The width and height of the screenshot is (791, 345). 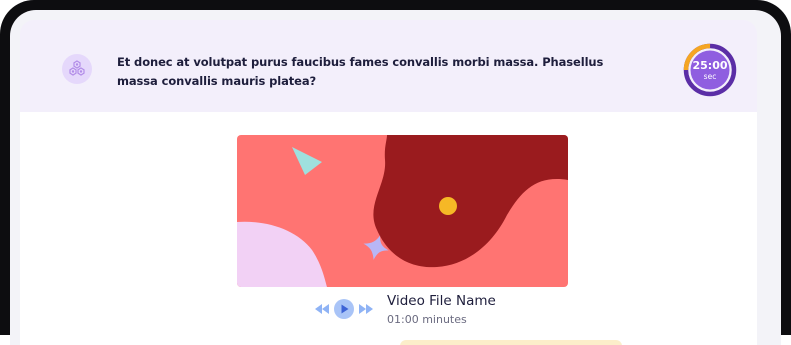 What do you see at coordinates (366, 309) in the screenshot?
I see `fast-forward-icon` at bounding box center [366, 309].